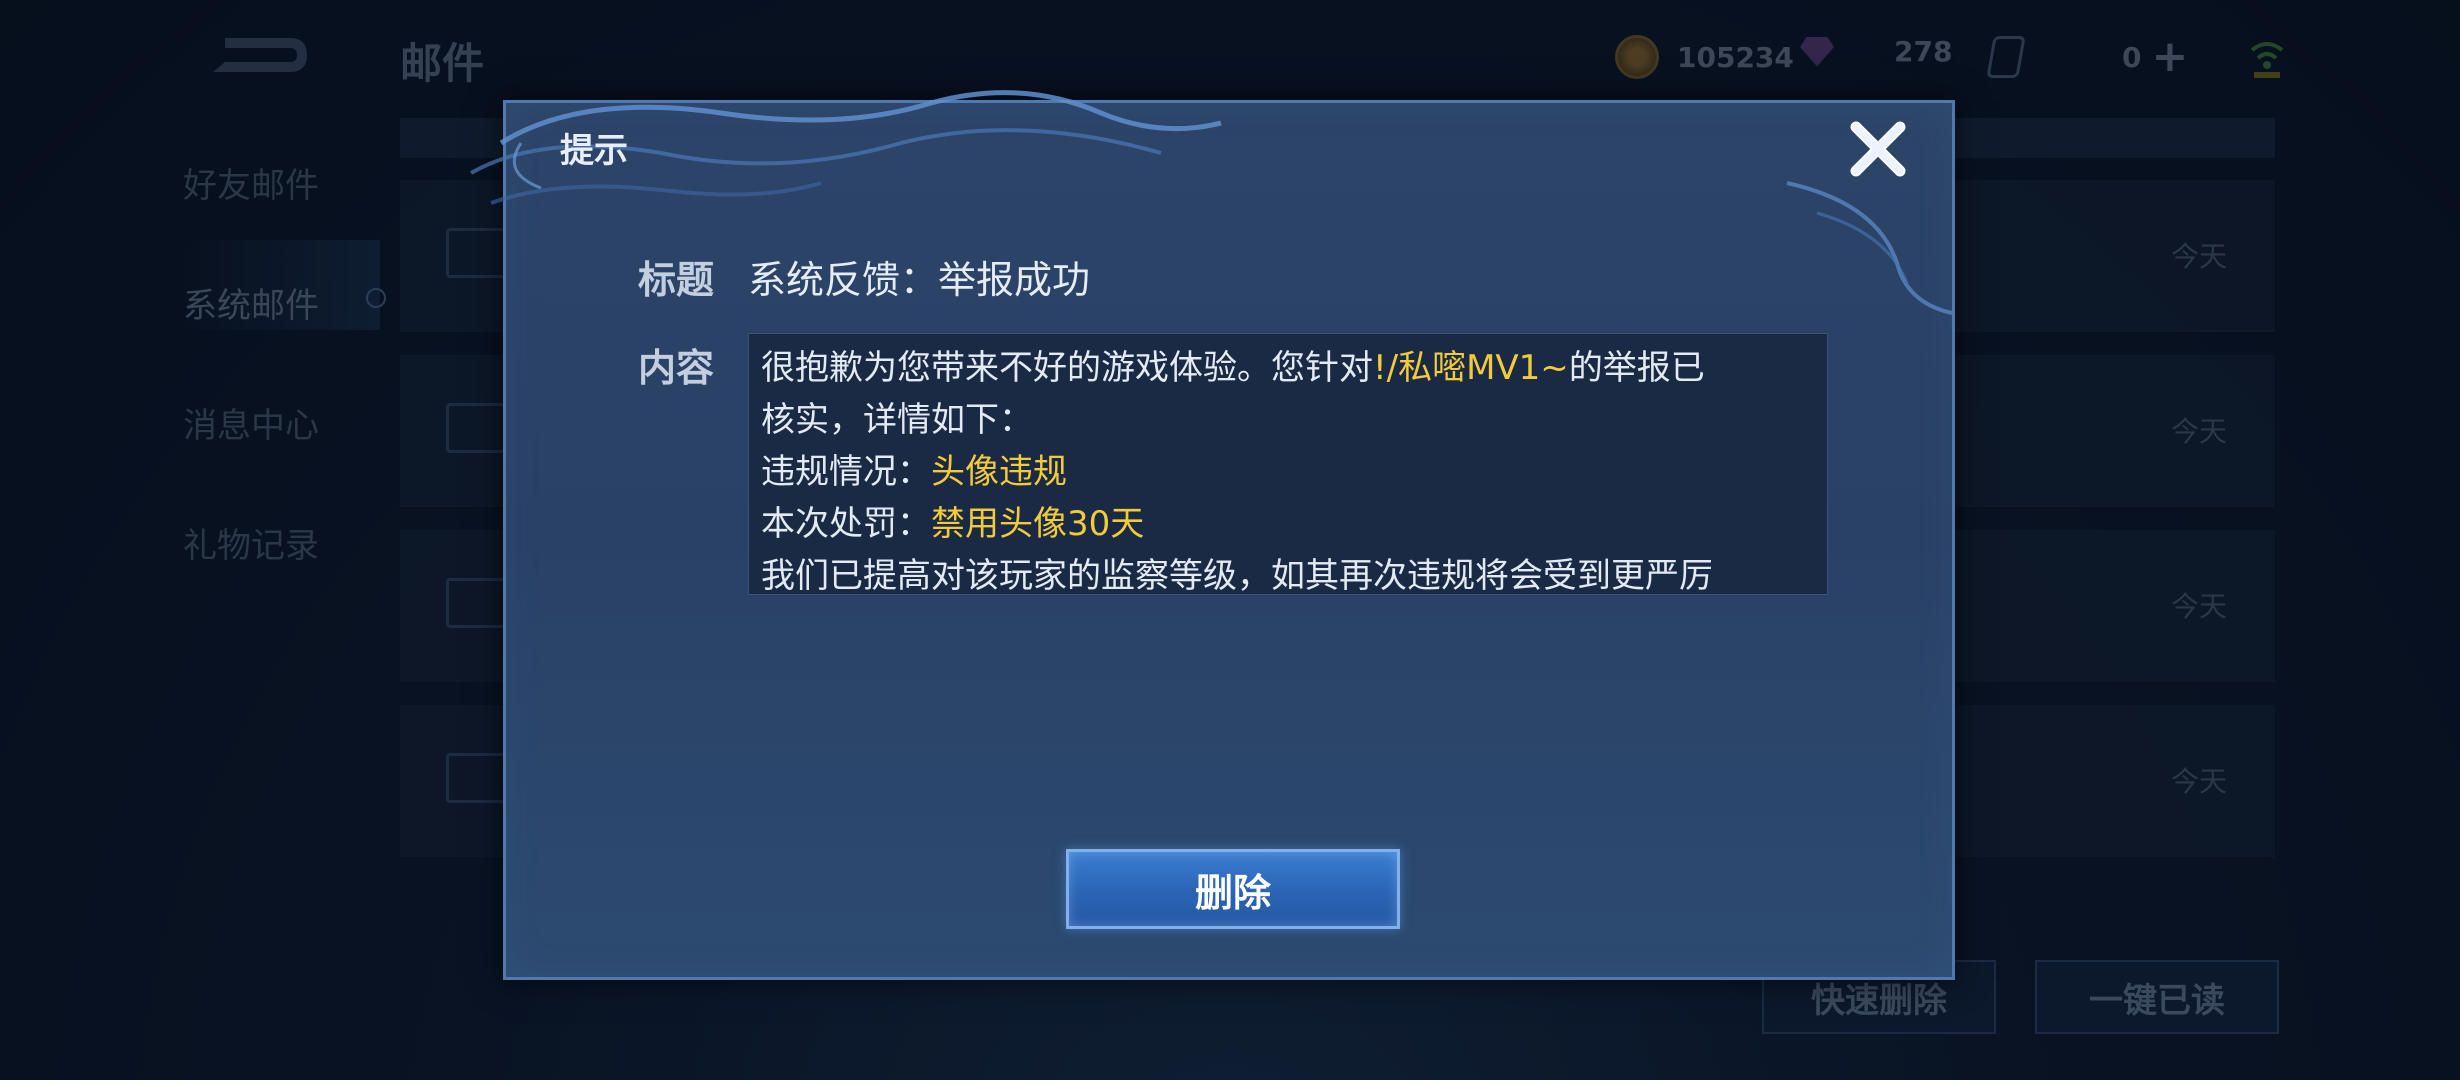 This screenshot has height=1080, width=2460. Describe the element at coordinates (1878, 149) in the screenshot. I see `close-icon` at that location.